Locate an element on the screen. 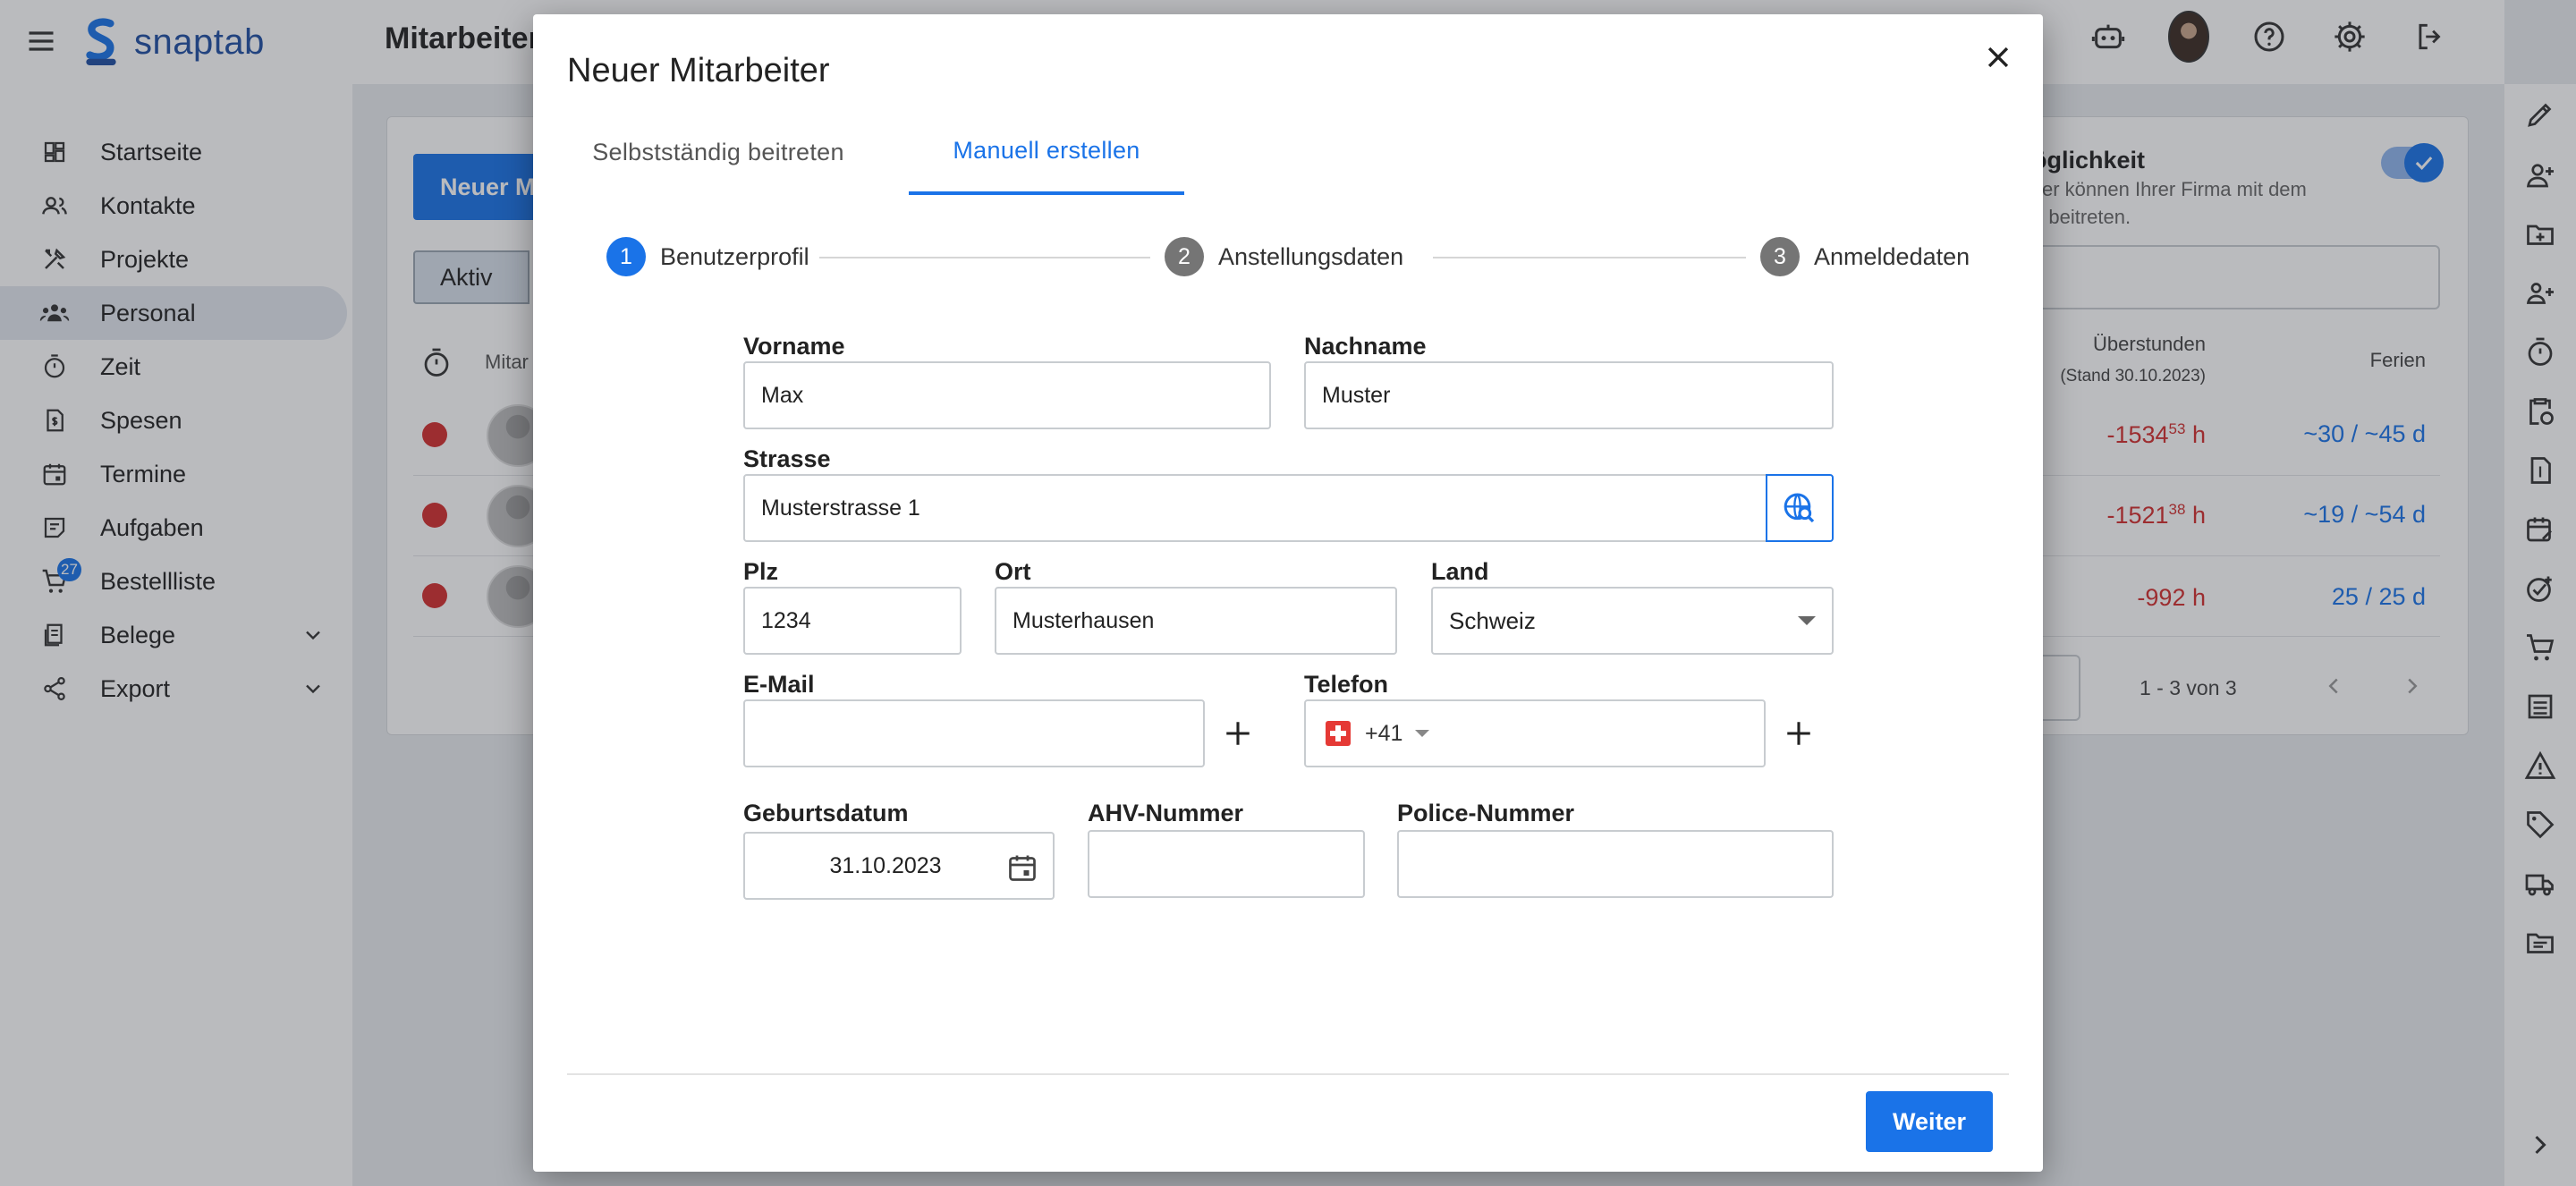  step-1: 1 Benutzerprofil is located at coordinates (707, 256).